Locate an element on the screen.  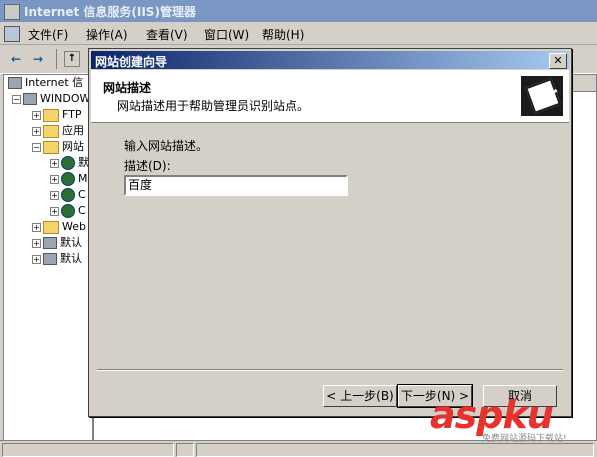
back-button: < 上一步(B) is located at coordinates (360, 396).